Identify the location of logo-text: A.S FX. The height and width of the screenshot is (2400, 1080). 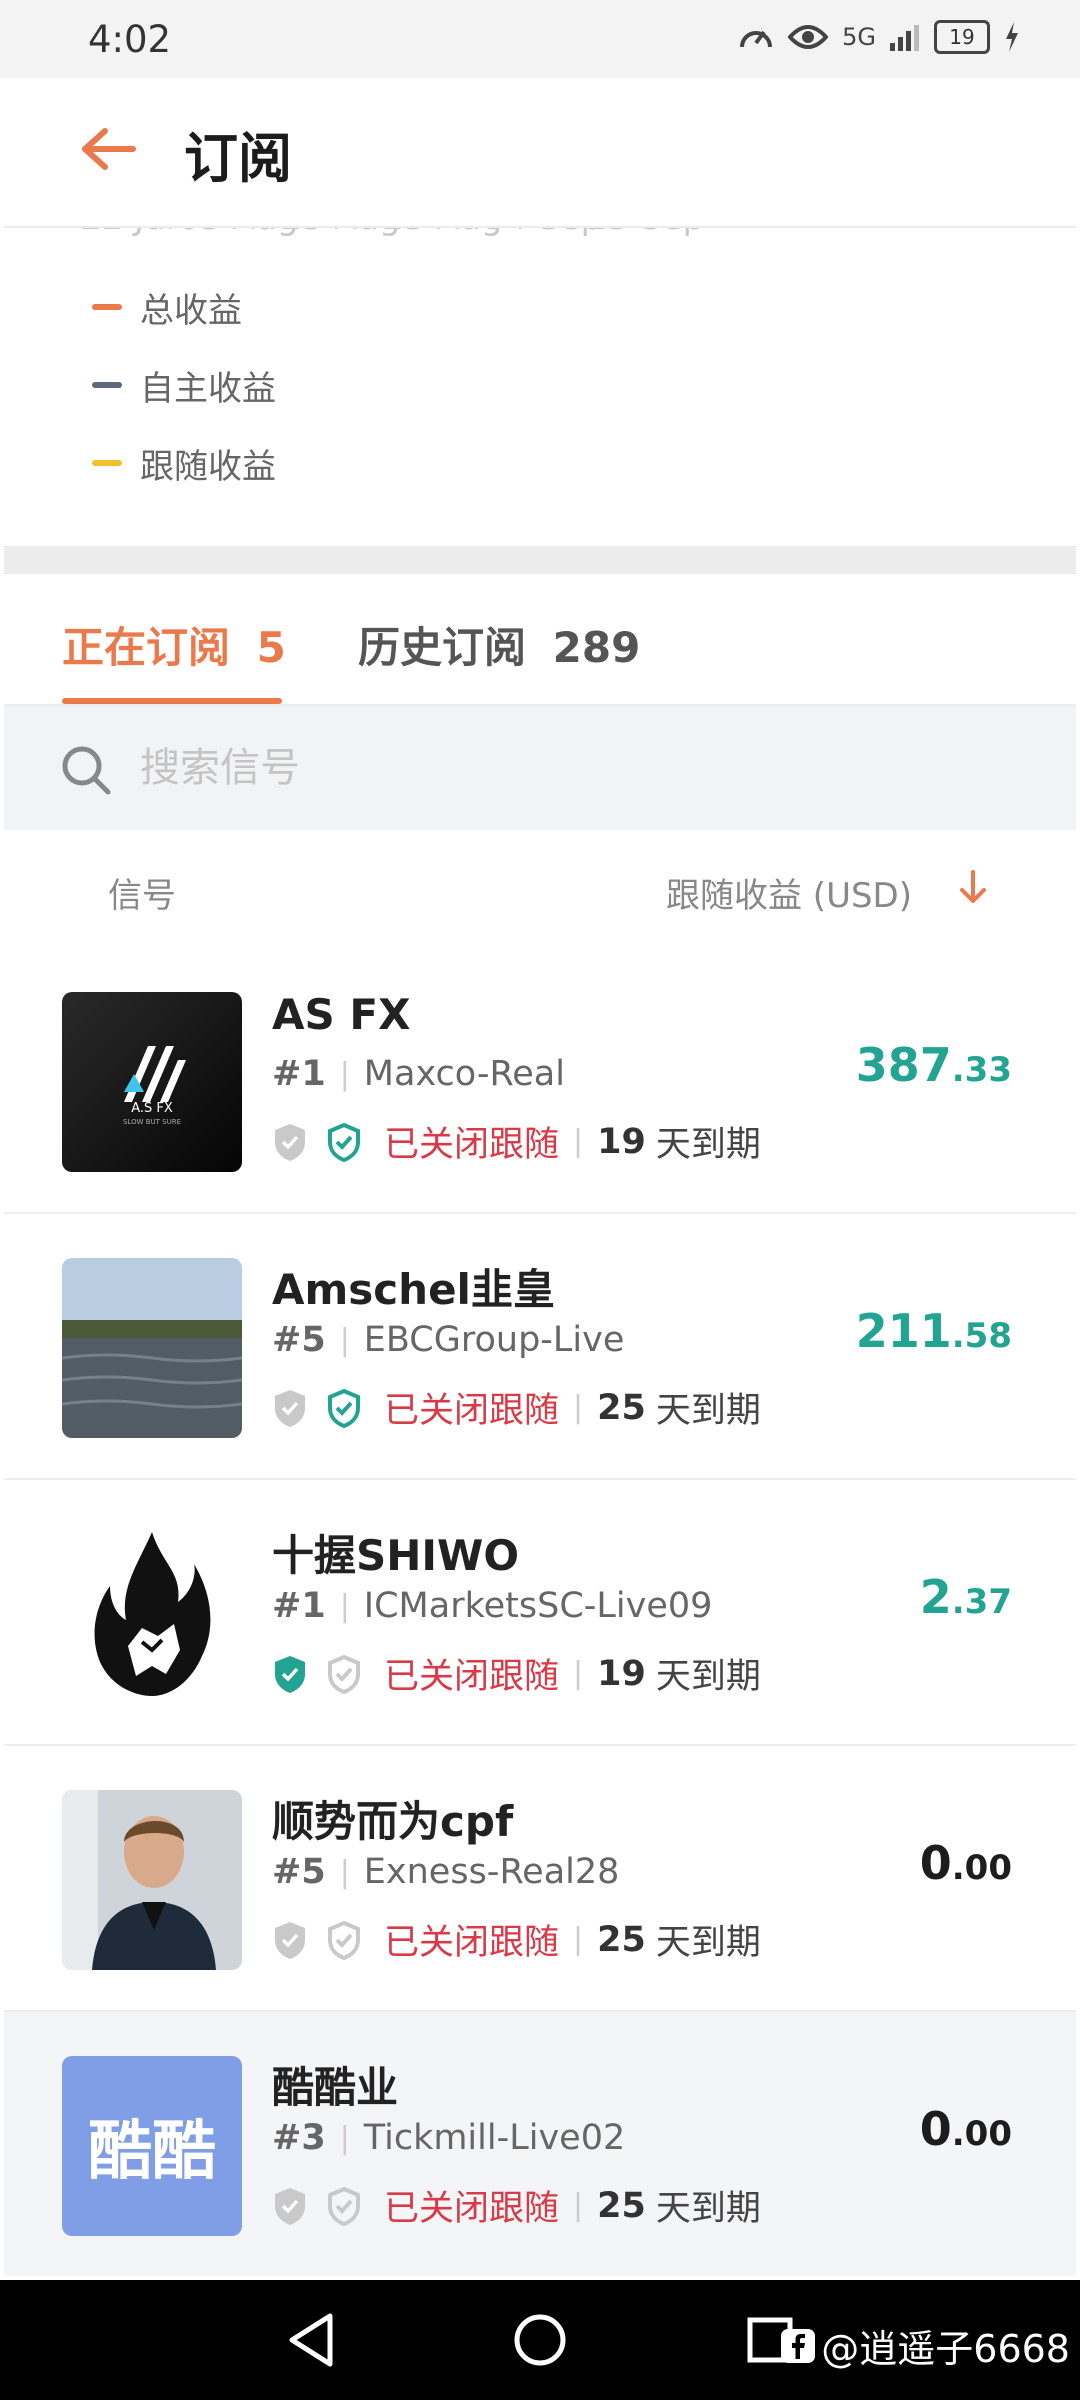
(152, 1108).